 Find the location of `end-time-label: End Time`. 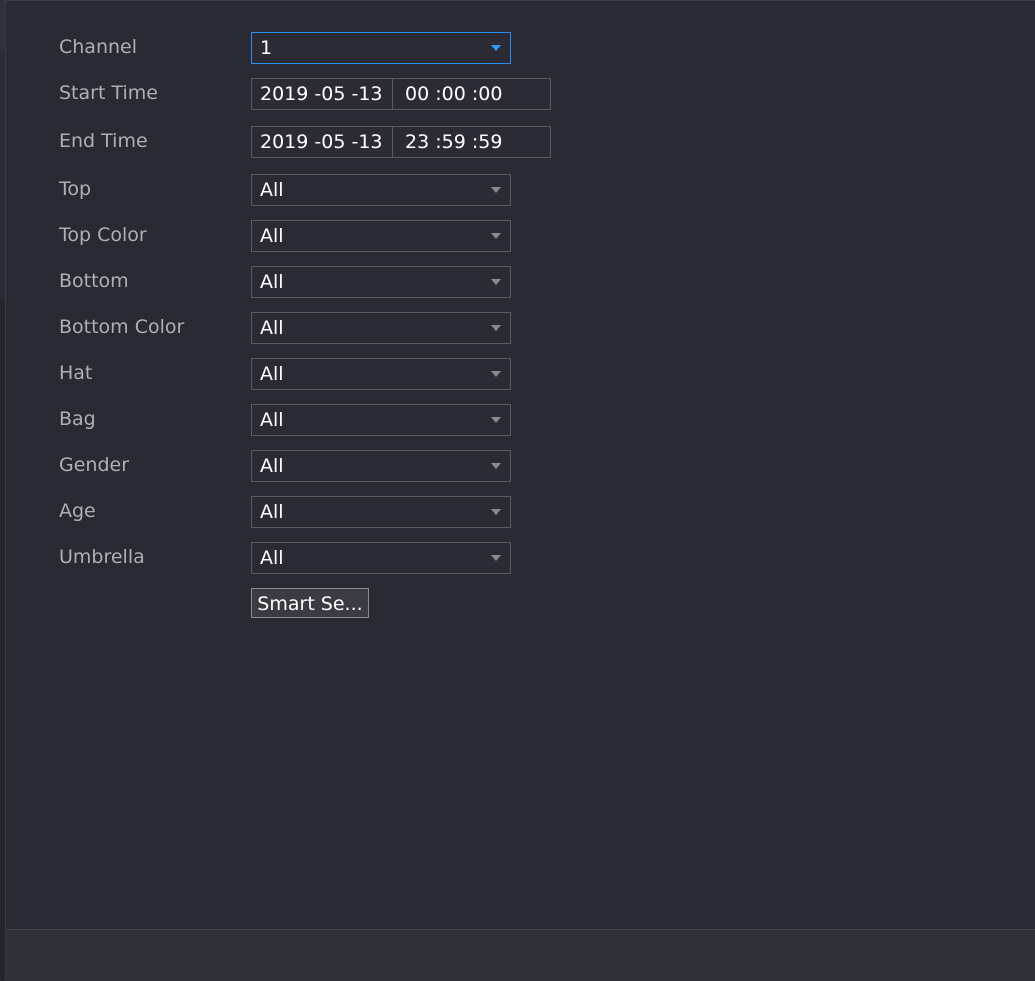

end-time-label: End Time is located at coordinates (103, 141).